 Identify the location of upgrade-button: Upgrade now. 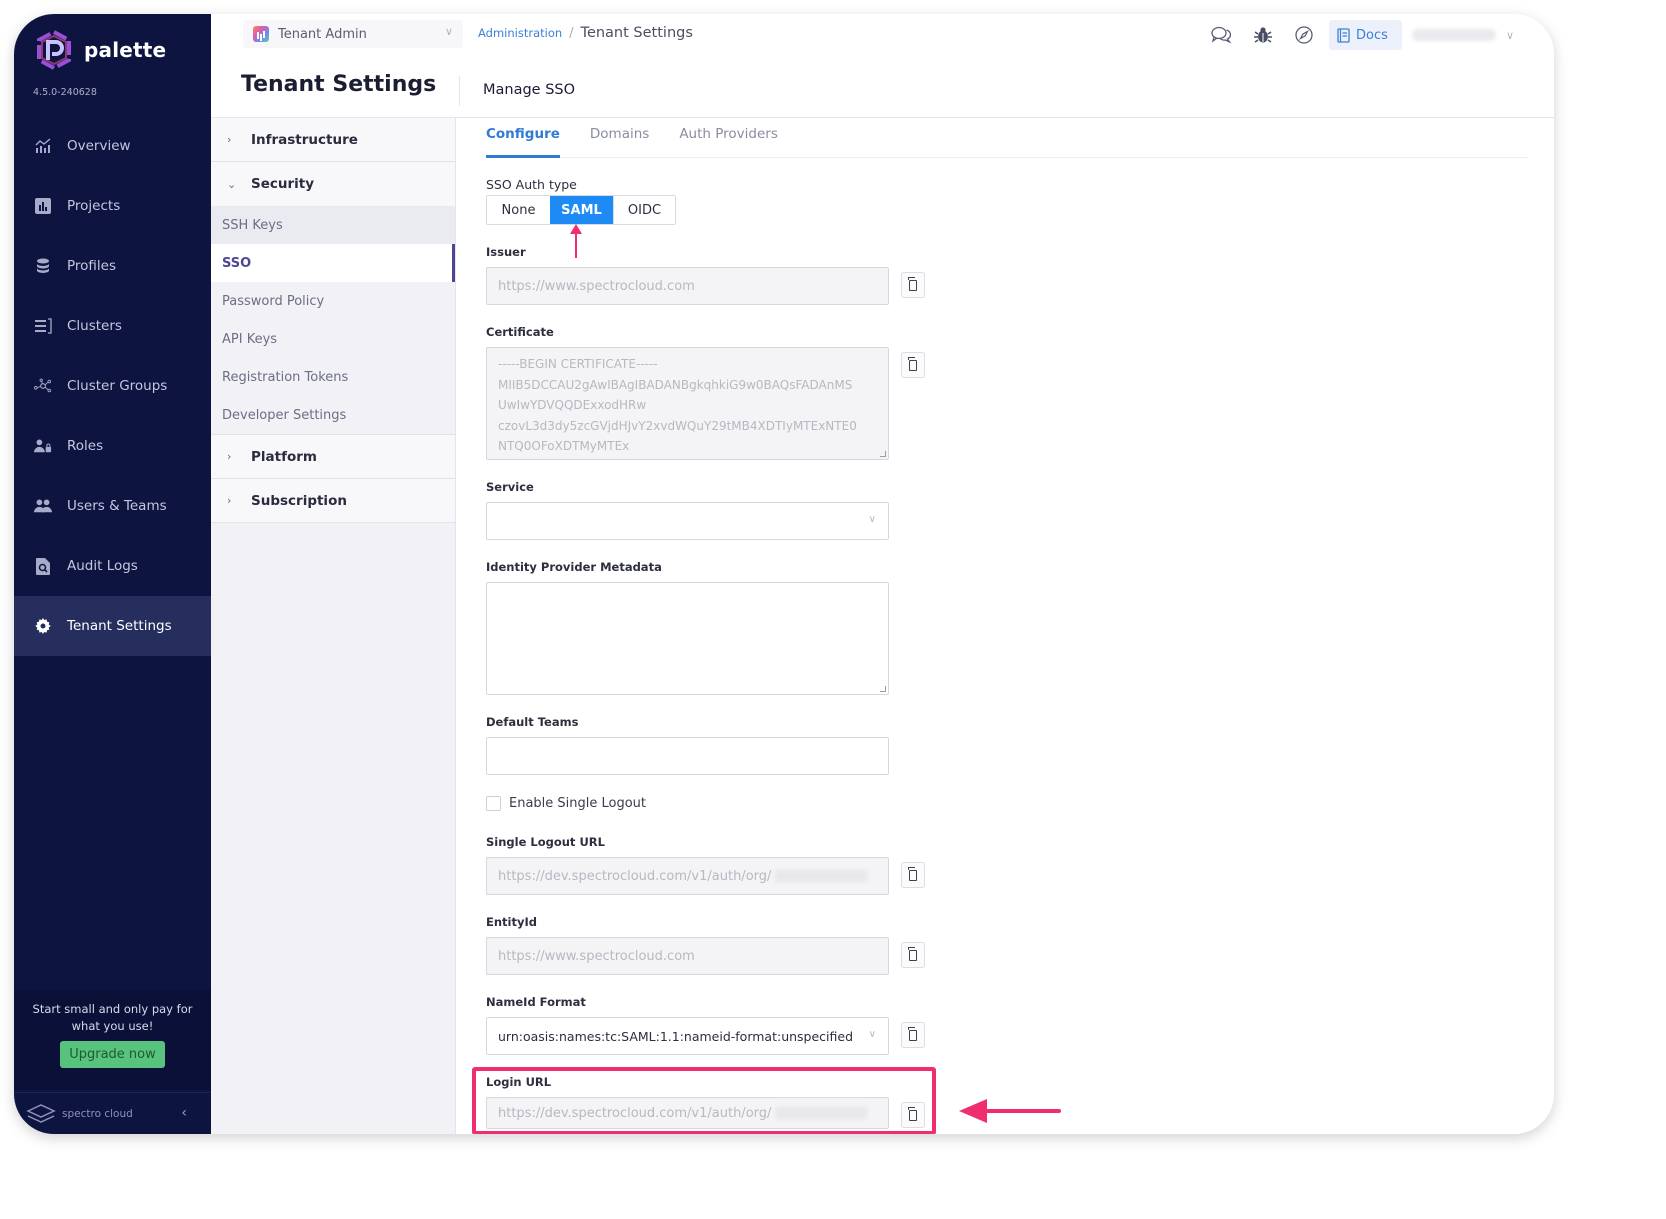
(112, 1054).